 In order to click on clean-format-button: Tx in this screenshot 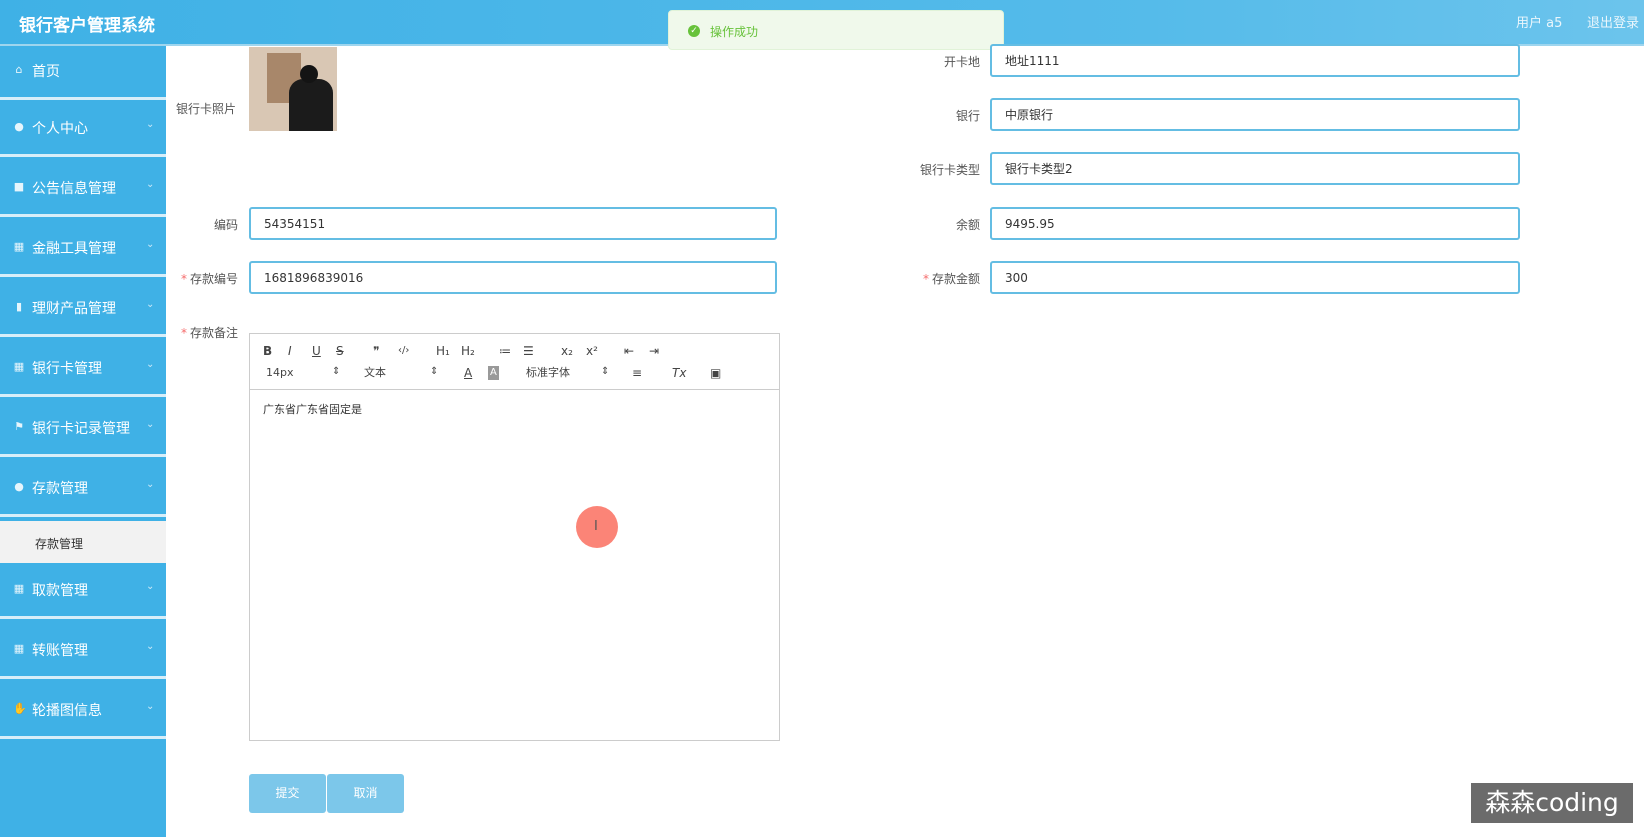, I will do `click(679, 373)`.